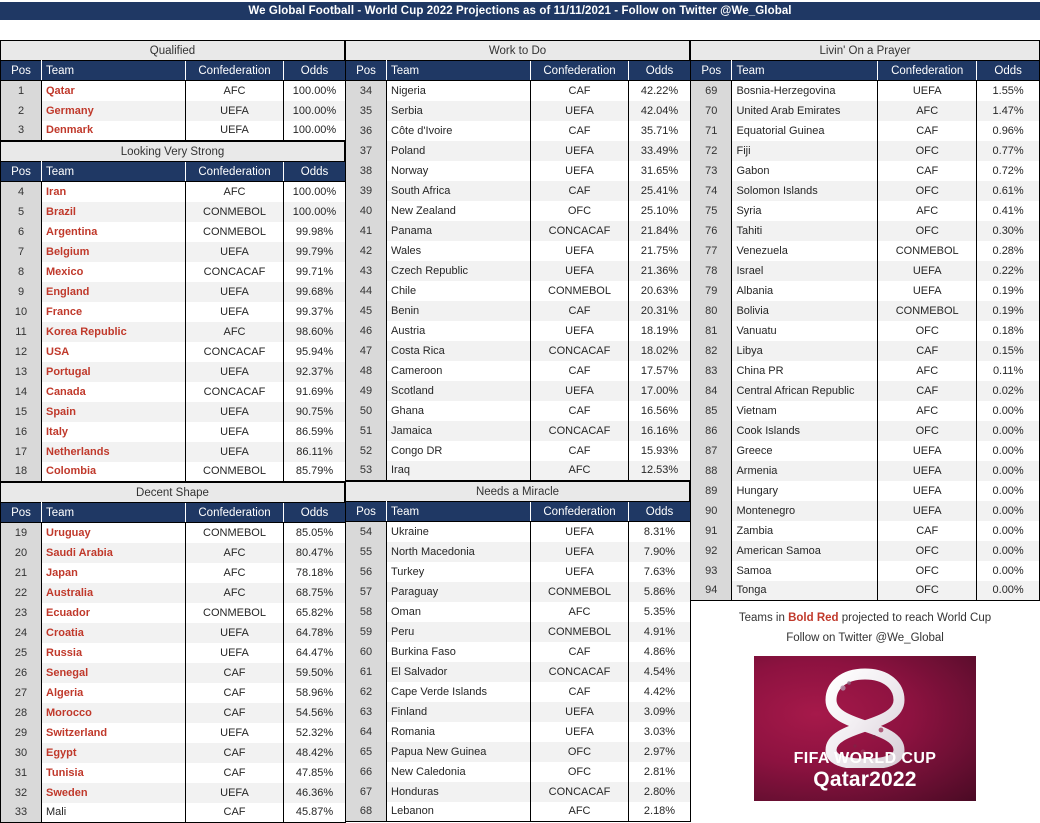 Image resolution: width=1040 pixels, height=823 pixels. I want to click on legend-highlight: Bold Red, so click(813, 618).